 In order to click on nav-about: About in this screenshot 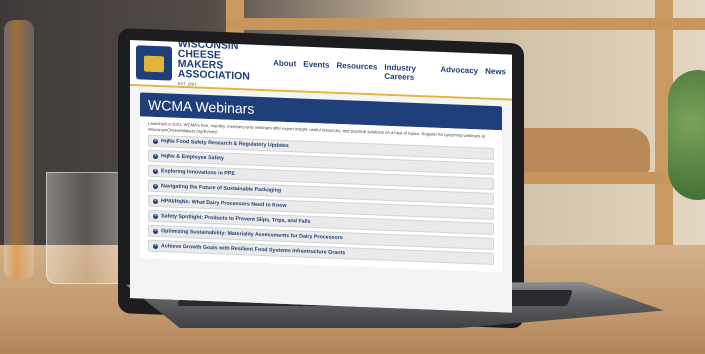, I will do `click(284, 67)`.